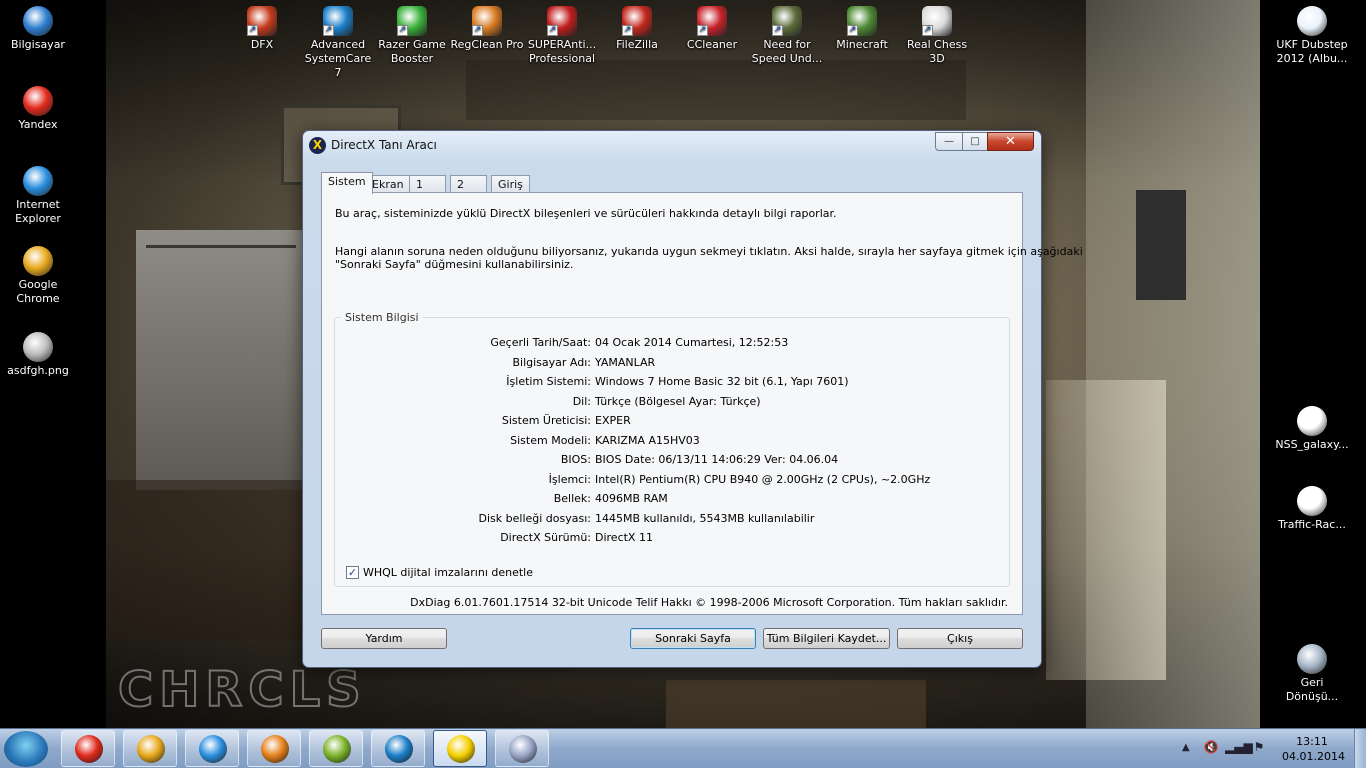  Describe the element at coordinates (673, 499) in the screenshot. I see `system-info-row: Bellek: 4096MB RAM` at that location.